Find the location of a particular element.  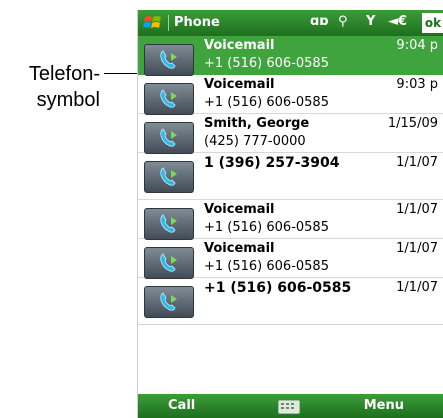

call-list-item: Smith, George (425) 777-0000 1/15/09 is located at coordinates (290, 134).